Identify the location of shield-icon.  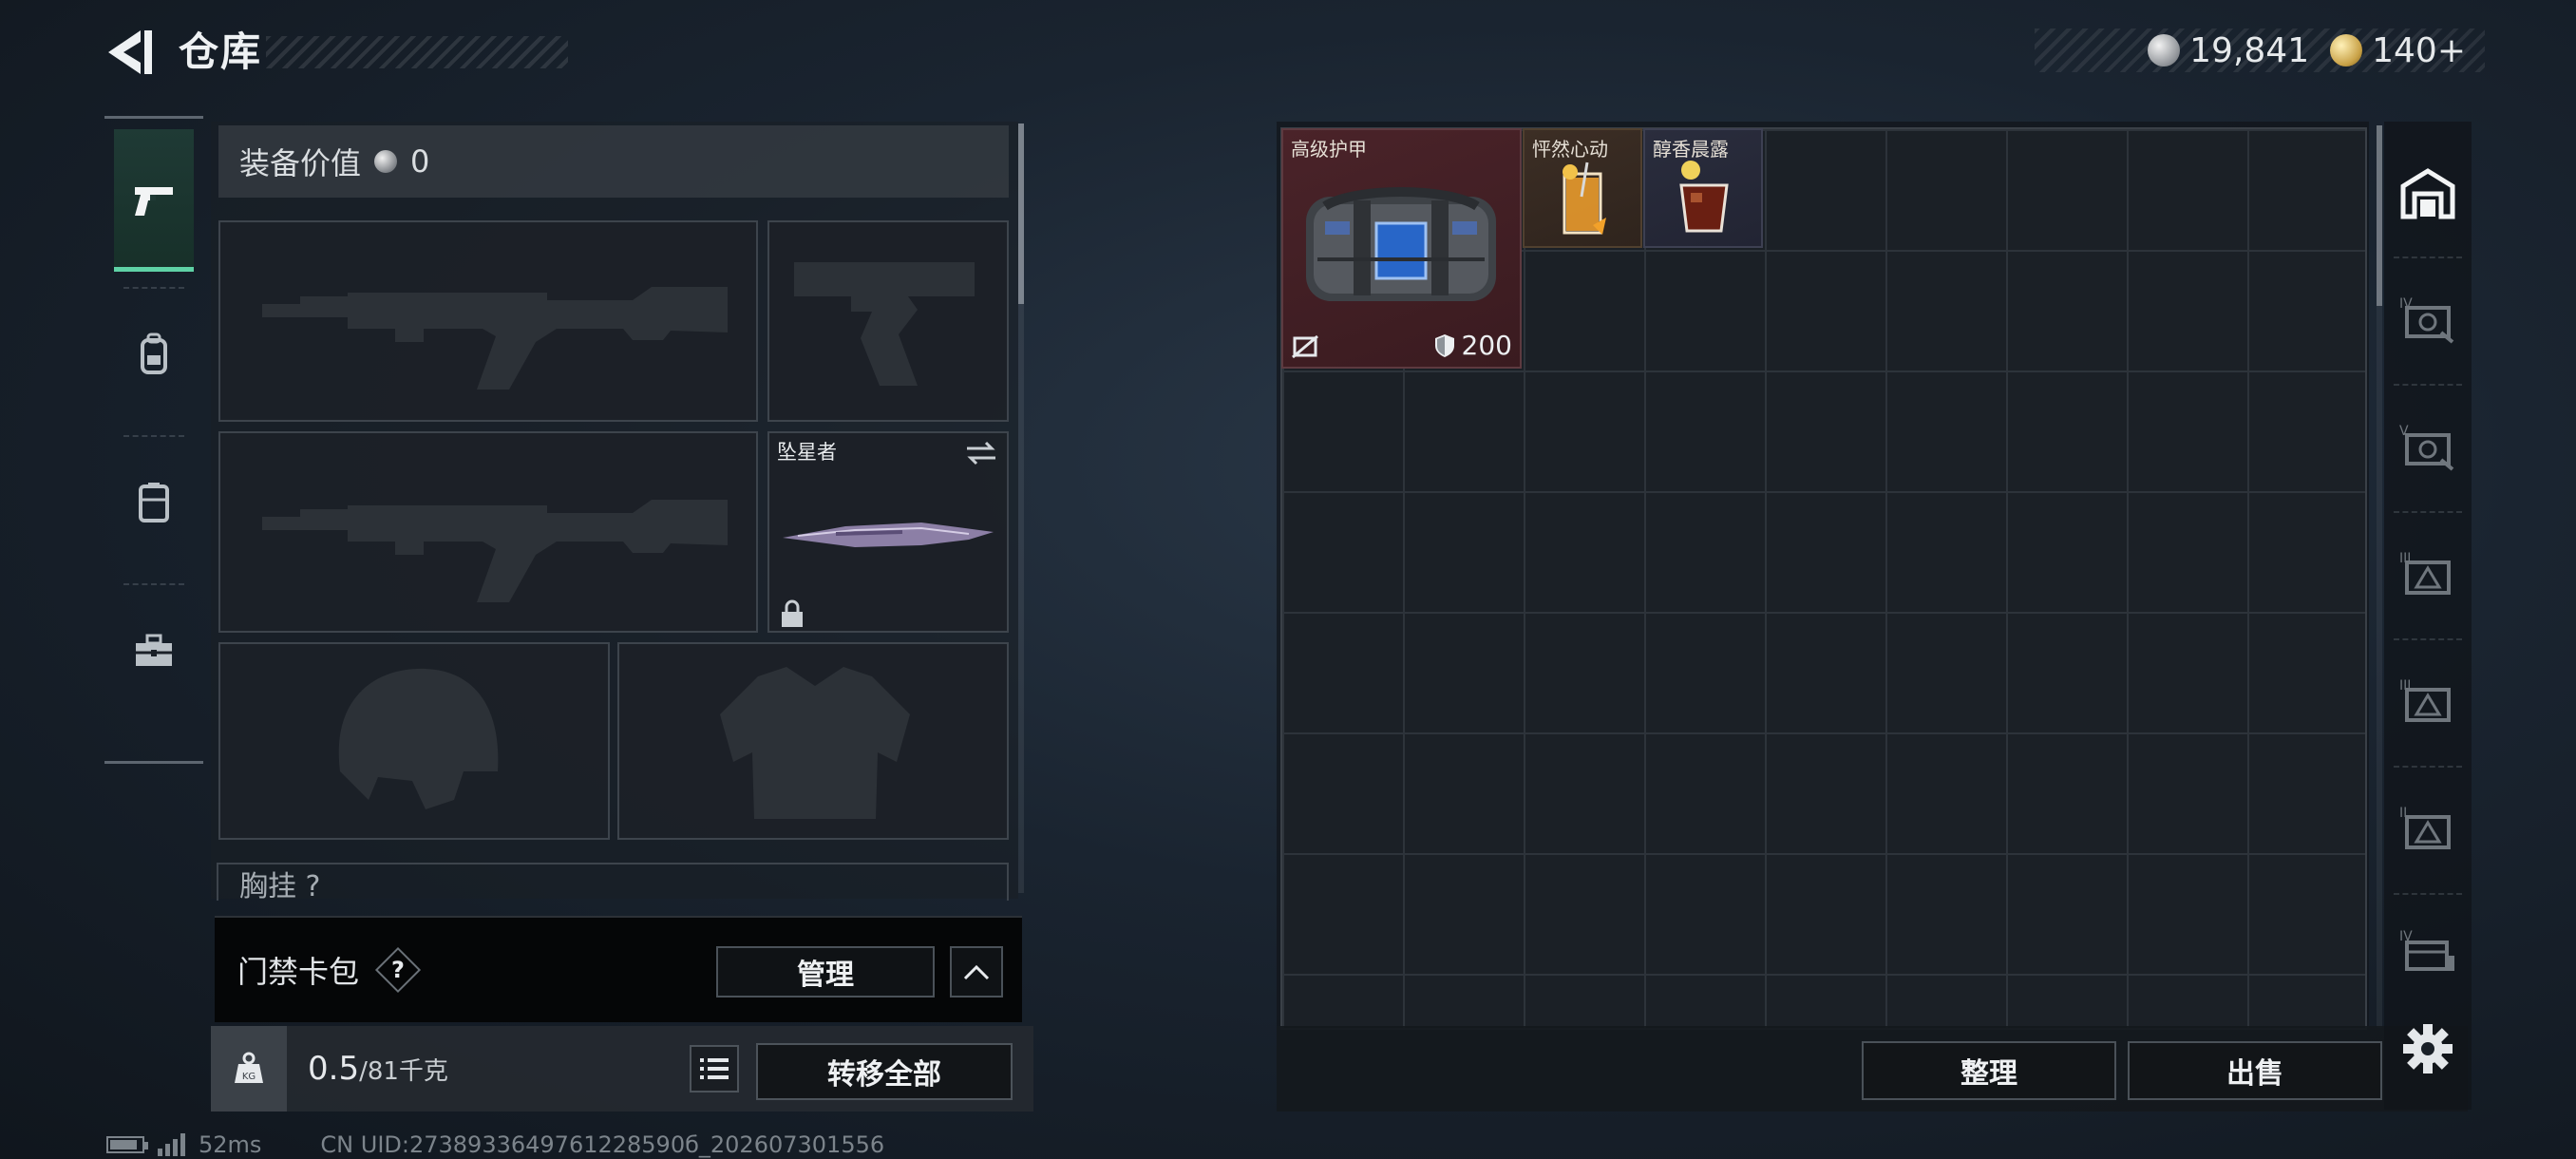
(1444, 345).